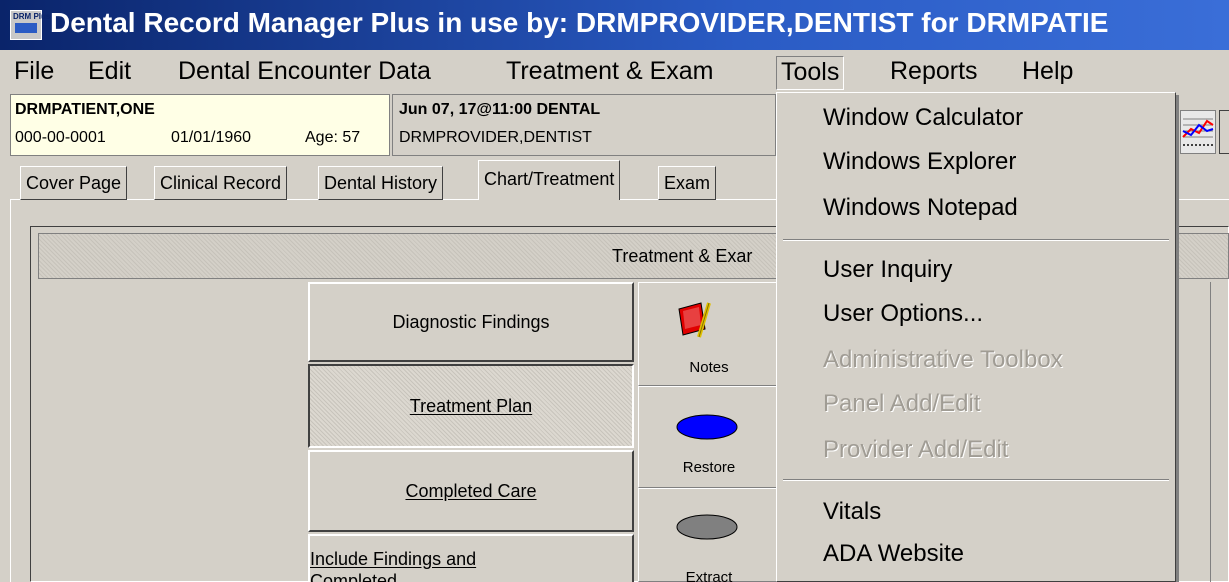 Image resolution: width=1229 pixels, height=582 pixels. What do you see at coordinates (109, 73) in the screenshot?
I see `menu-edit: Edit` at bounding box center [109, 73].